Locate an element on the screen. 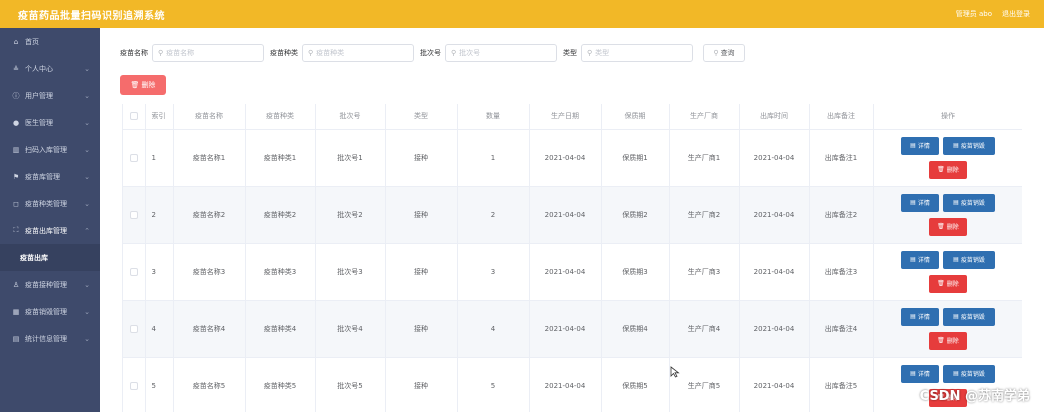  search-label: 疫苗名称 is located at coordinates (134, 53).